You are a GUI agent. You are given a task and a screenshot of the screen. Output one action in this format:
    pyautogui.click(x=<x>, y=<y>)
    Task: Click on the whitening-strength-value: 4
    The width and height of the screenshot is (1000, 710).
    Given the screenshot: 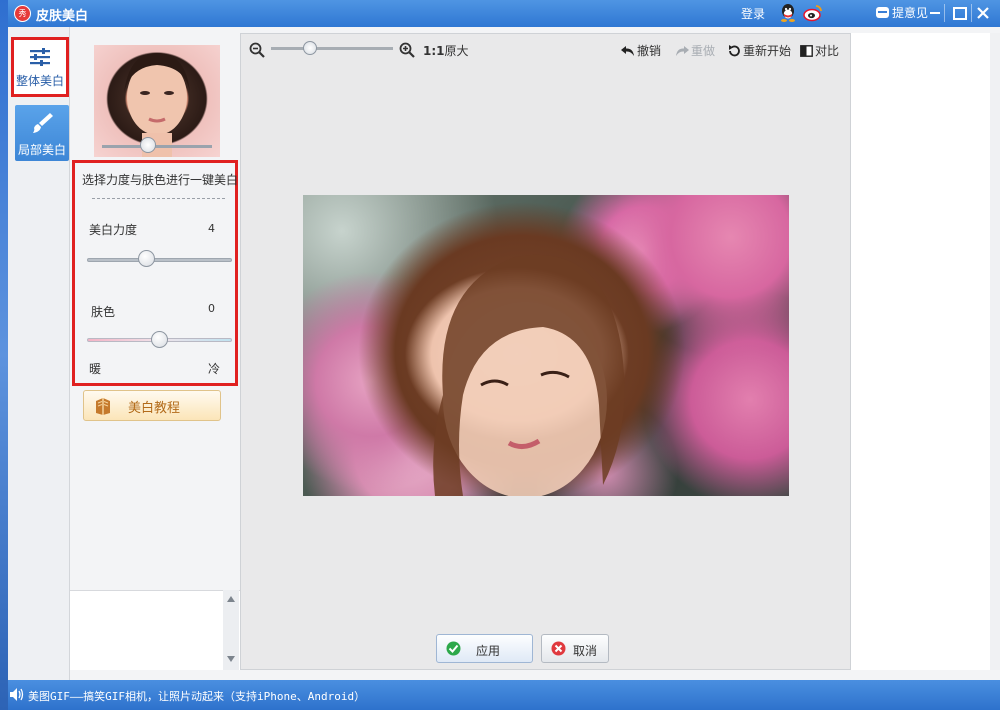 What is the action you would take?
    pyautogui.click(x=211, y=228)
    